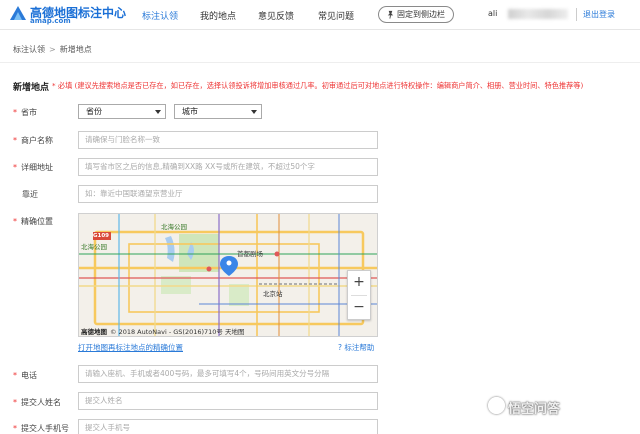  What do you see at coordinates (218, 111) in the screenshot?
I see `city-select: 城市` at bounding box center [218, 111].